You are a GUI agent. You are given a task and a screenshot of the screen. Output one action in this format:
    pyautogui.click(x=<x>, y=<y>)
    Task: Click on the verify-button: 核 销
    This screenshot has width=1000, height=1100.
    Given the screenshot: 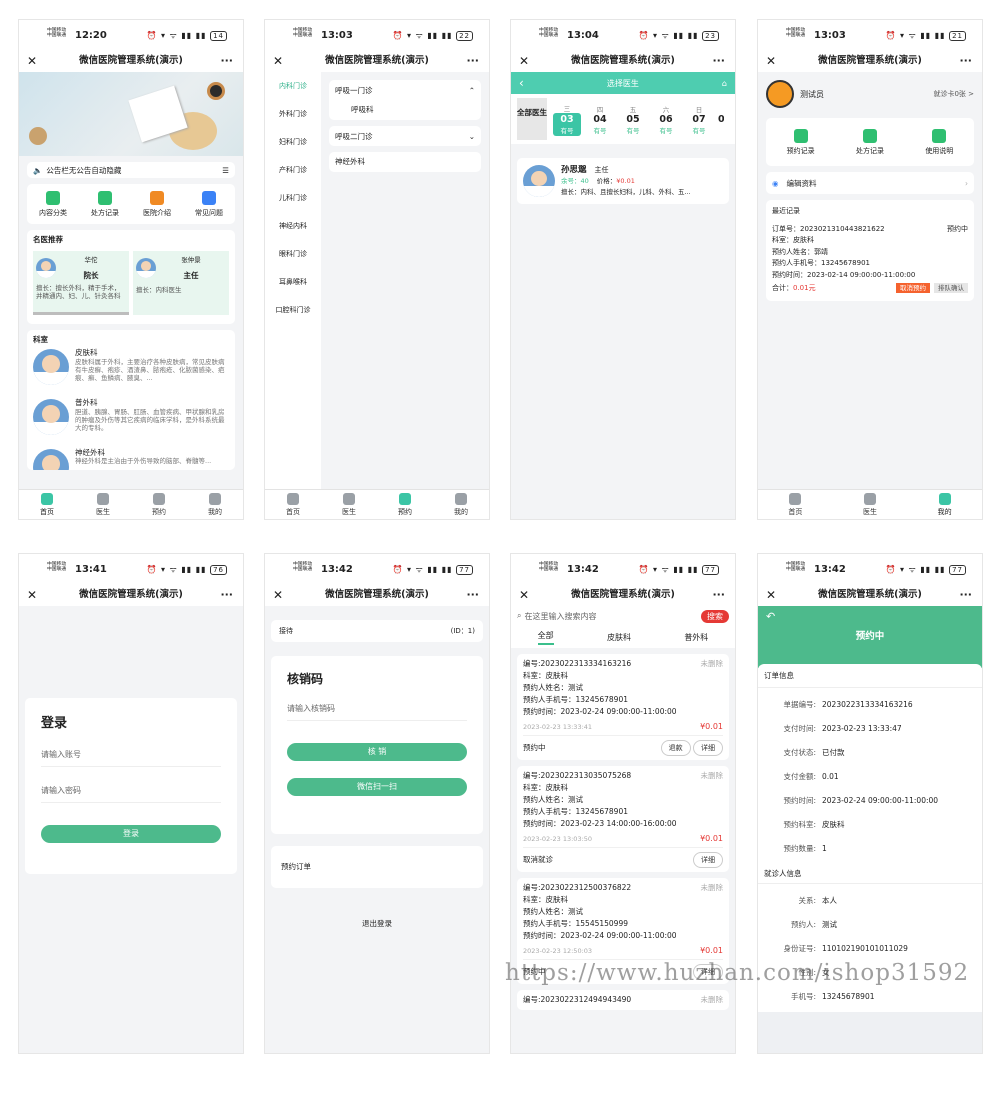 What is the action you would take?
    pyautogui.click(x=377, y=752)
    